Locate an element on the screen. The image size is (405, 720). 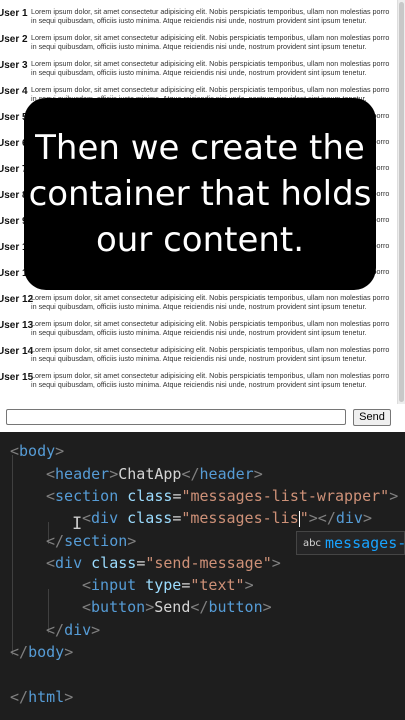
autocomplete-suggestion: abc messages- is located at coordinates (350, 543).